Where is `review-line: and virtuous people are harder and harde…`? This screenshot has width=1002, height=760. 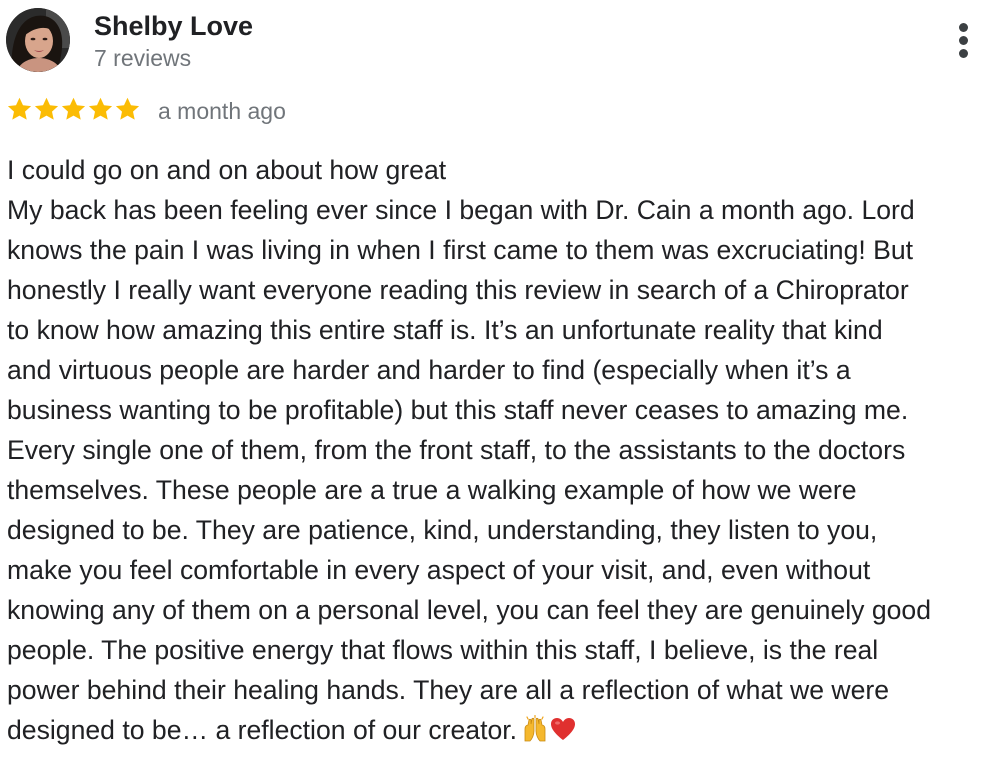
review-line: and virtuous people are harder and harde… is located at coordinates (429, 370).